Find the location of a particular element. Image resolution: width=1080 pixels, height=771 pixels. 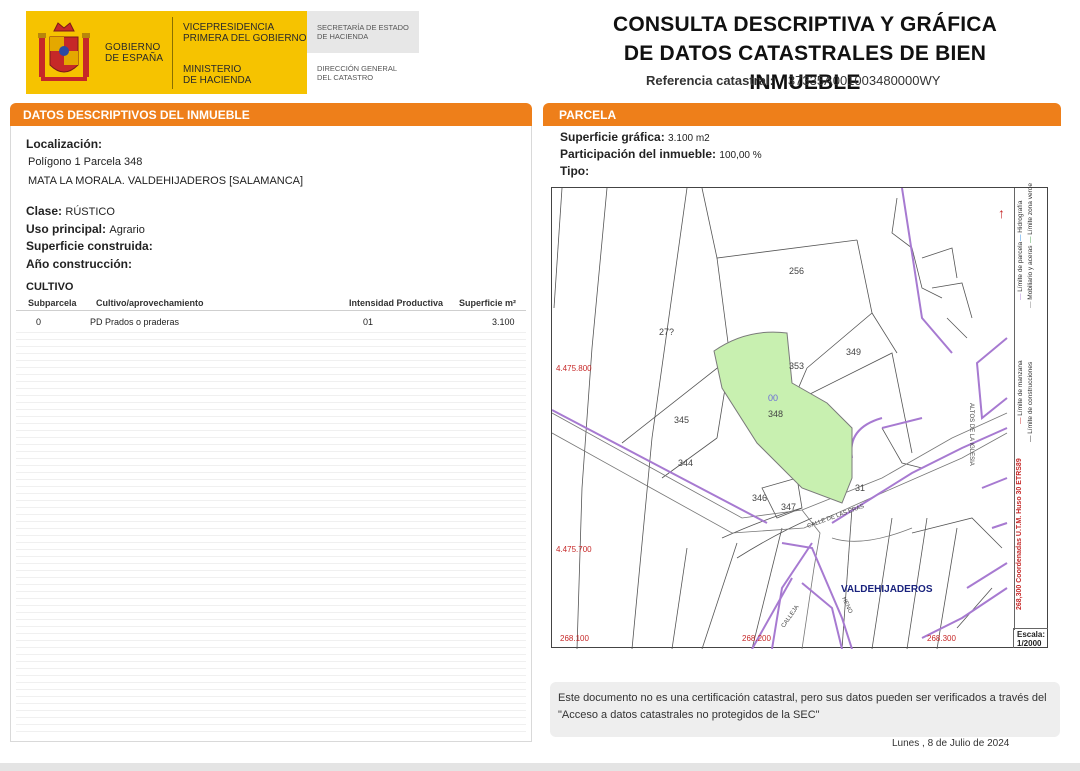

coord-label-x1: 268.100 is located at coordinates (574, 638).